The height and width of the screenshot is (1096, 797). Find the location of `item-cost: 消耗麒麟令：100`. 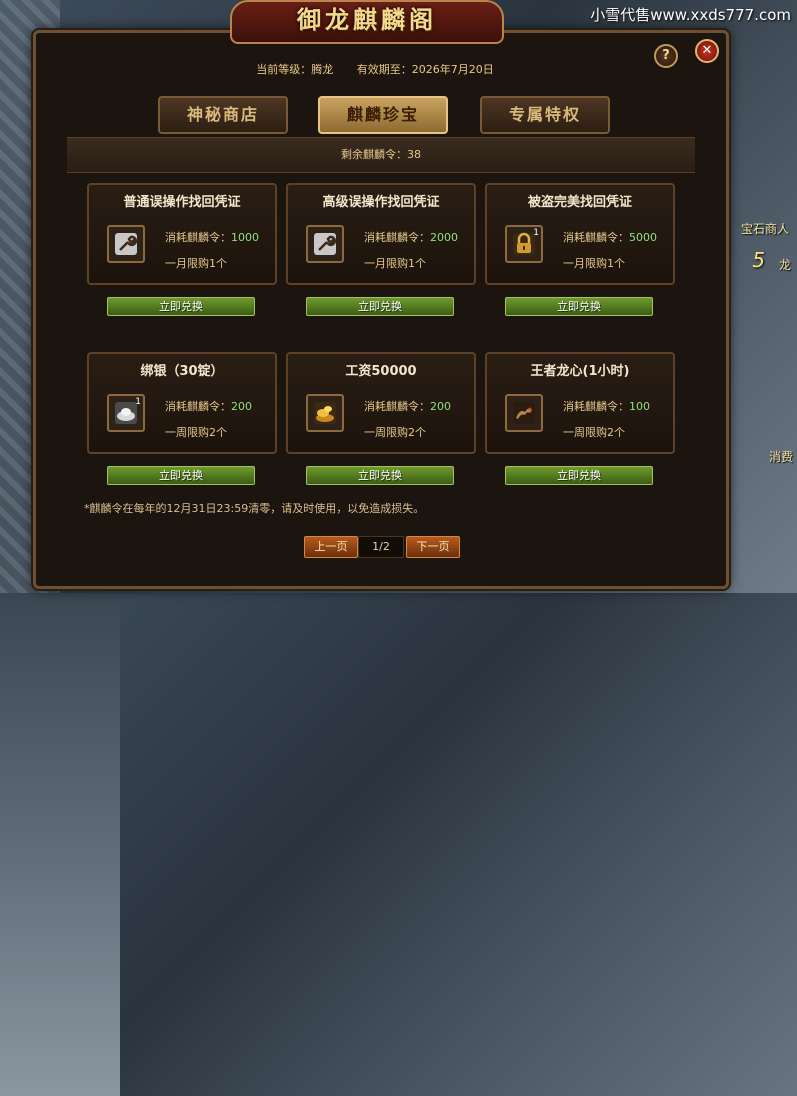

item-cost: 消耗麒麟令：100 is located at coordinates (606, 406).